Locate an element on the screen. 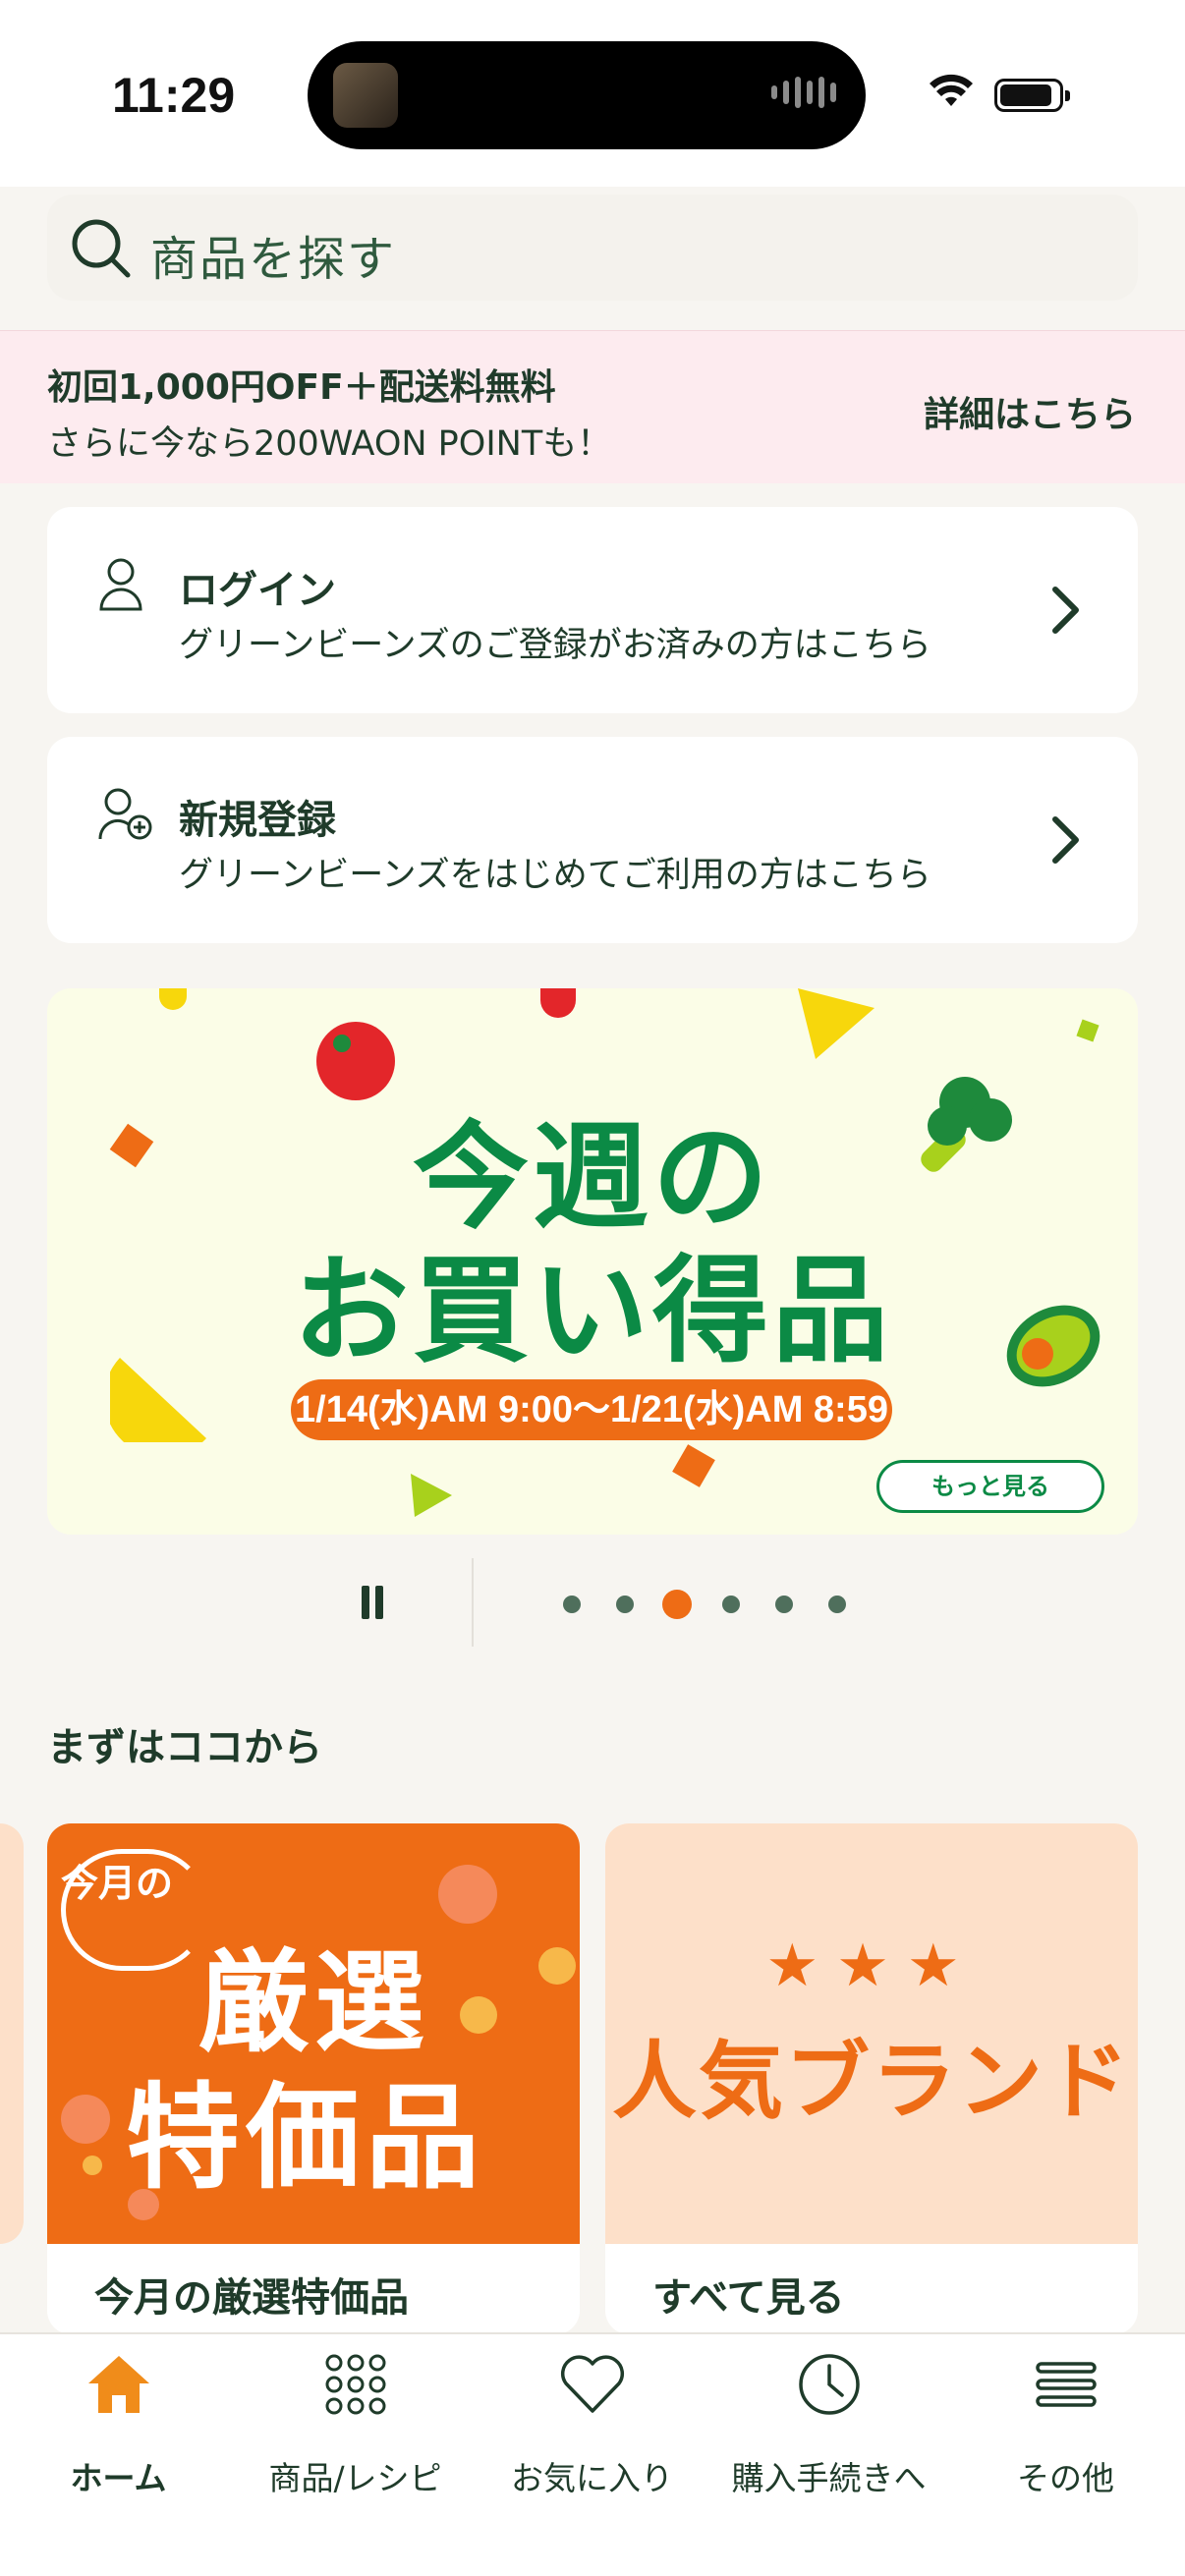 The height and width of the screenshot is (2576, 1185). login-title: ログイン is located at coordinates (257, 590).